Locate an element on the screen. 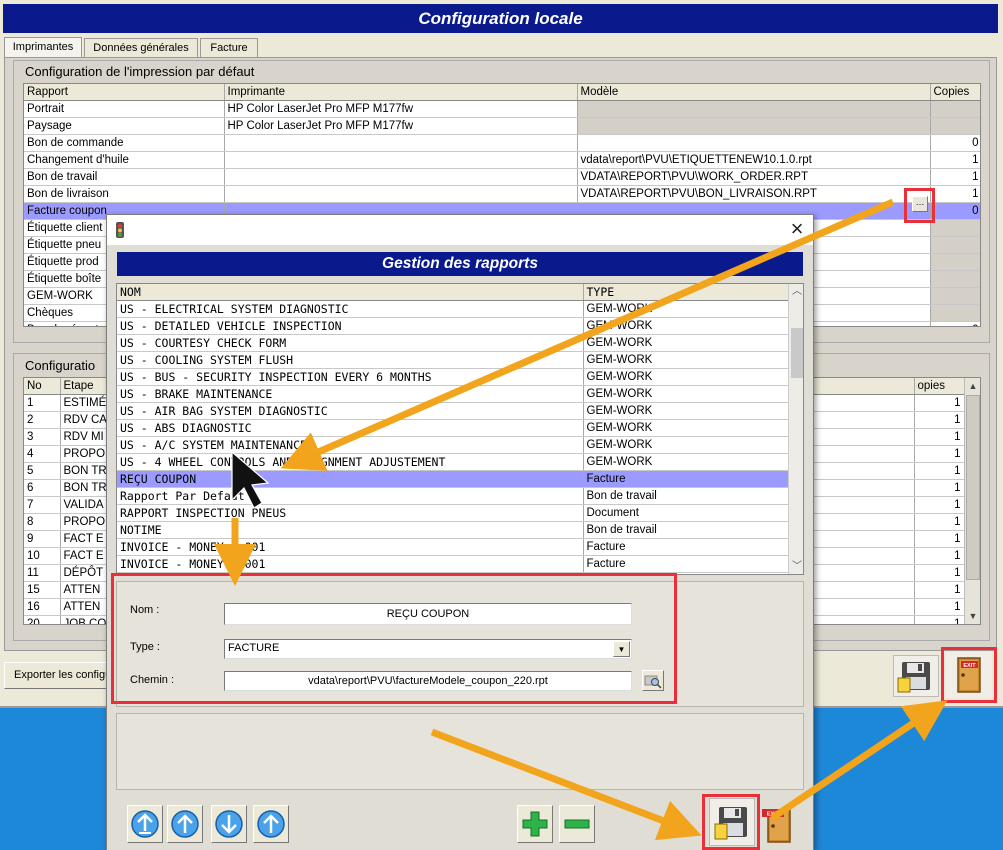 This screenshot has height=850, width=1003. config-cell-no: 4 is located at coordinates (42, 454).